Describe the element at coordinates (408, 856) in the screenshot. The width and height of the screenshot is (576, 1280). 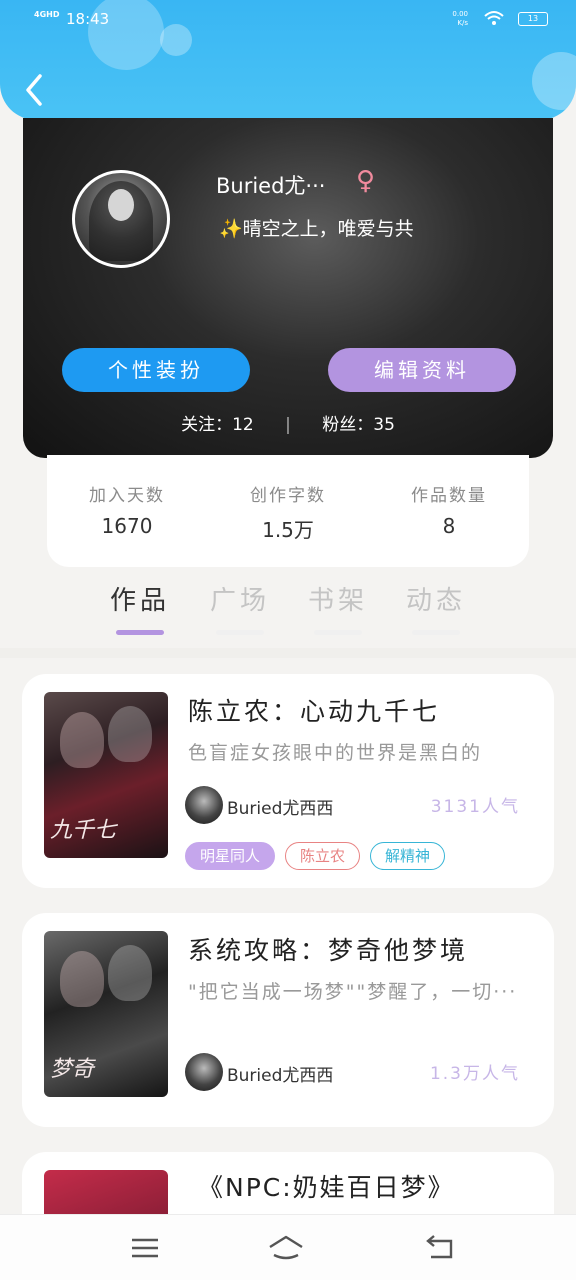
I see `tag-chip: 解精神` at that location.